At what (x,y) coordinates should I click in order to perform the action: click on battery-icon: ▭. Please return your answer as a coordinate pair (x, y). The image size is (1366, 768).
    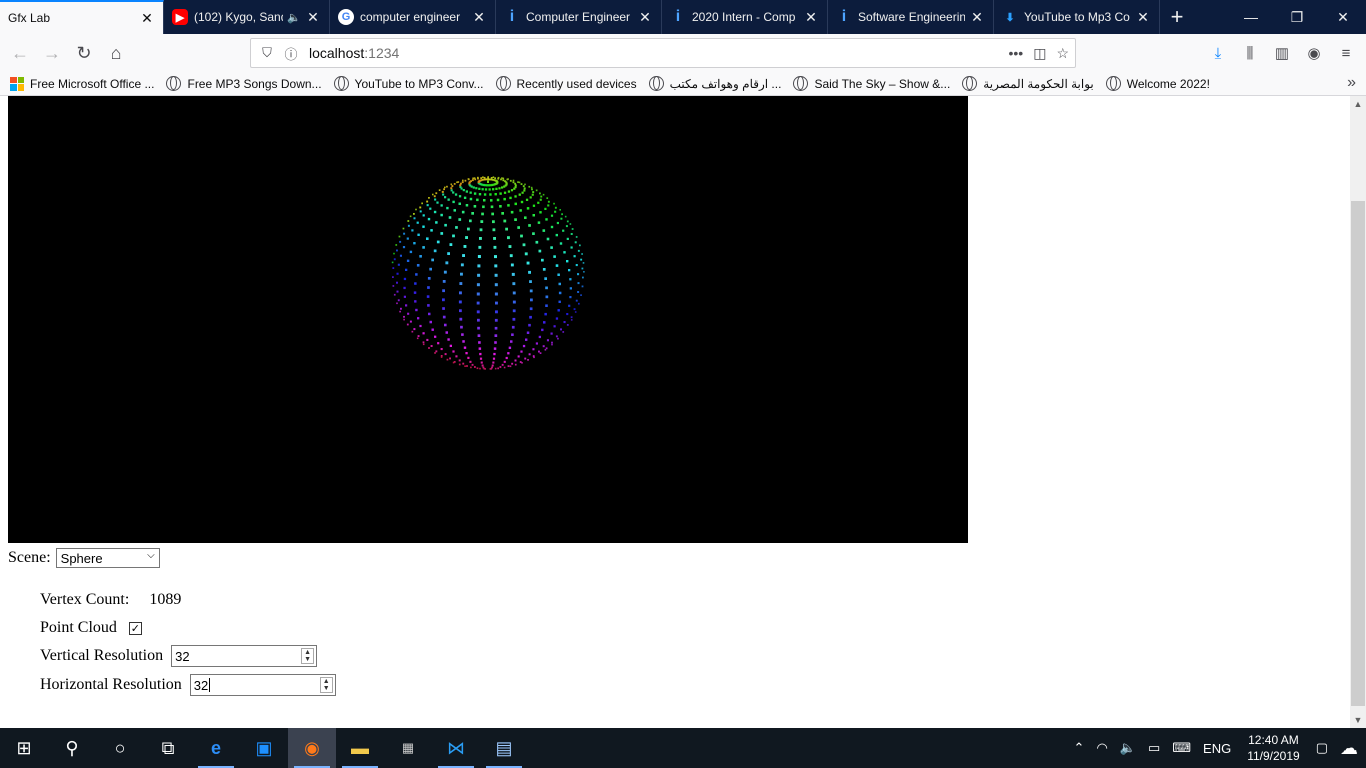
    Looking at the image, I should click on (1154, 748).